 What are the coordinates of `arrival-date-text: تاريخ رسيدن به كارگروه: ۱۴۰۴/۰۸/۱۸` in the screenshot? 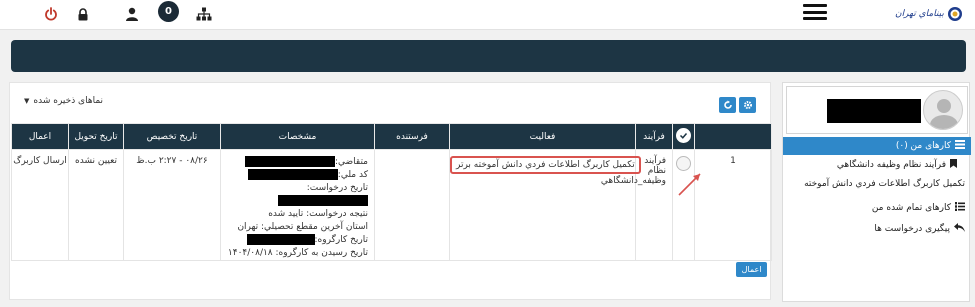 It's located at (297, 253).